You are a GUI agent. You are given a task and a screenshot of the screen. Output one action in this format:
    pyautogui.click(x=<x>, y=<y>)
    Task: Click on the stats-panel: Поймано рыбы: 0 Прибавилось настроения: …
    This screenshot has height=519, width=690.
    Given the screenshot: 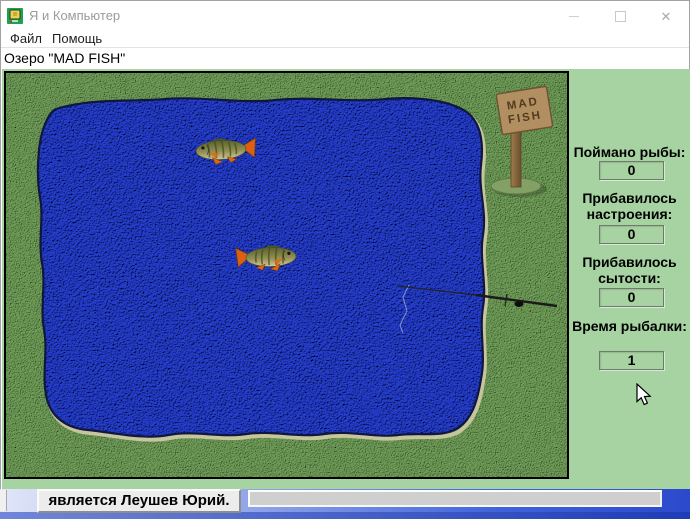 What is the action you would take?
    pyautogui.click(x=629, y=279)
    